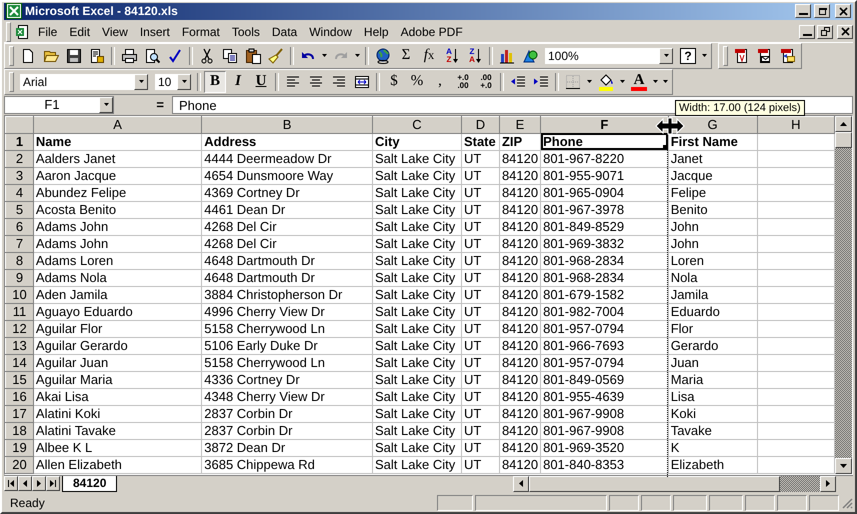  Describe the element at coordinates (520, 141) in the screenshot. I see `column-title: ZIP` at that location.